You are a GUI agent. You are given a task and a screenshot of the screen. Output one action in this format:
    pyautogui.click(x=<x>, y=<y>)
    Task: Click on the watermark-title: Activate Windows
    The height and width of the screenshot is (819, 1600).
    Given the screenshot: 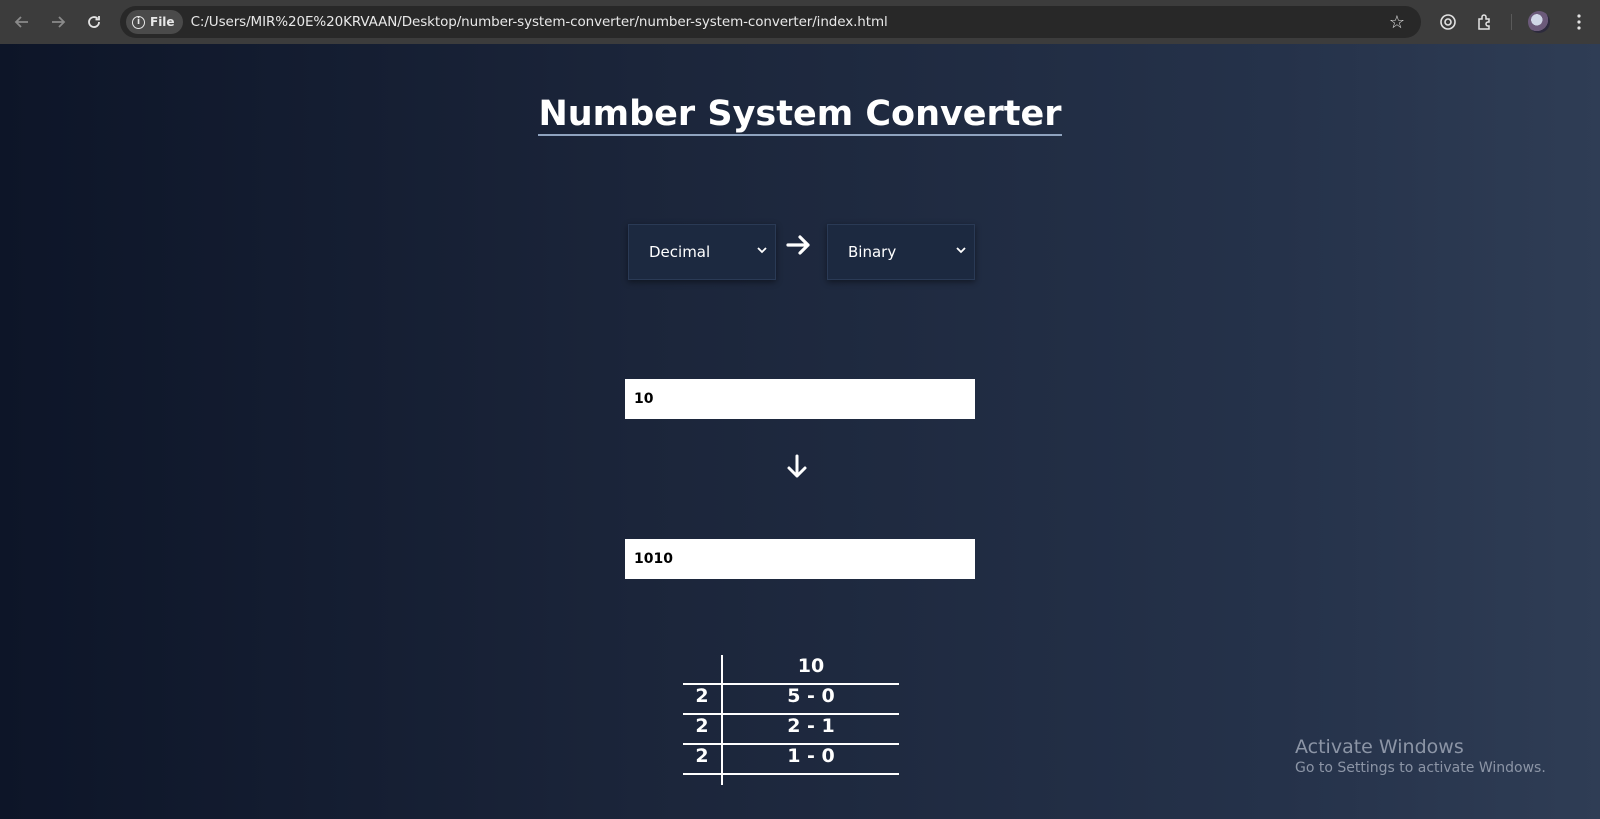 What is the action you would take?
    pyautogui.click(x=1379, y=747)
    